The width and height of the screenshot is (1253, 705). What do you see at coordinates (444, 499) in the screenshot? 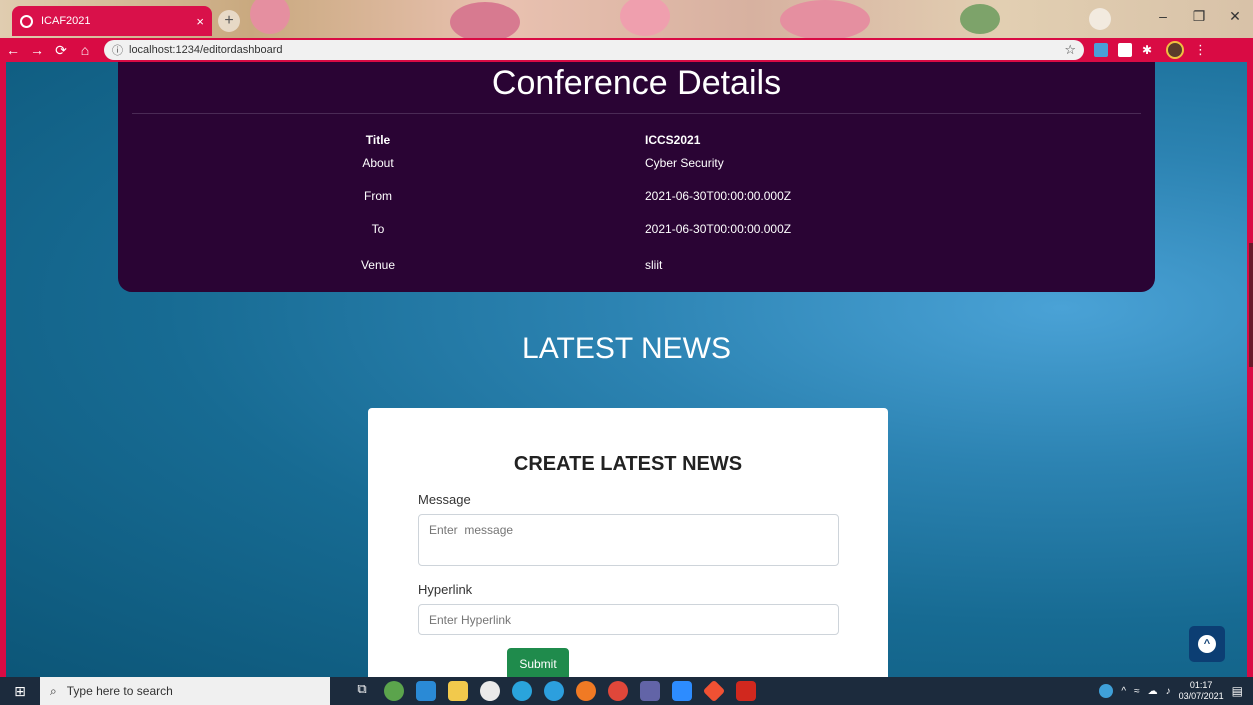
I see `message-label: Message` at bounding box center [444, 499].